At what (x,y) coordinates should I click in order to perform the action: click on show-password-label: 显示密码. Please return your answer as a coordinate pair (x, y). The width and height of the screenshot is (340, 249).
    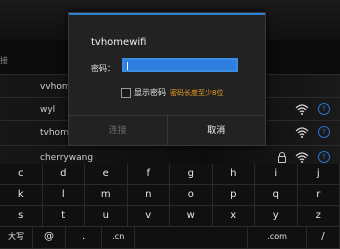
    Looking at the image, I should click on (150, 92).